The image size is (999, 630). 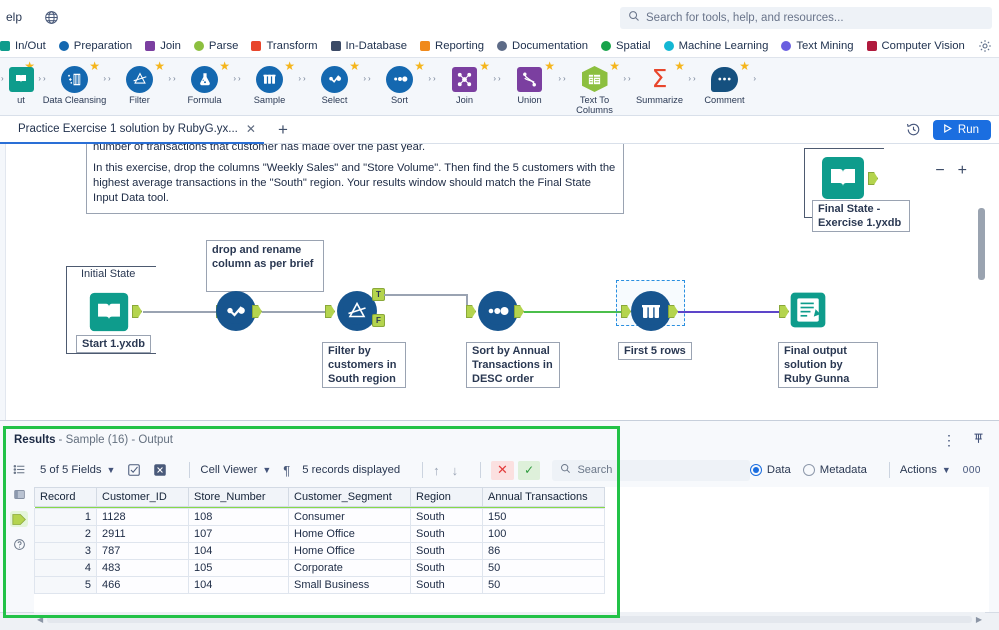 What do you see at coordinates (817, 46) in the screenshot?
I see `category-text-mining: Text Mining` at bounding box center [817, 46].